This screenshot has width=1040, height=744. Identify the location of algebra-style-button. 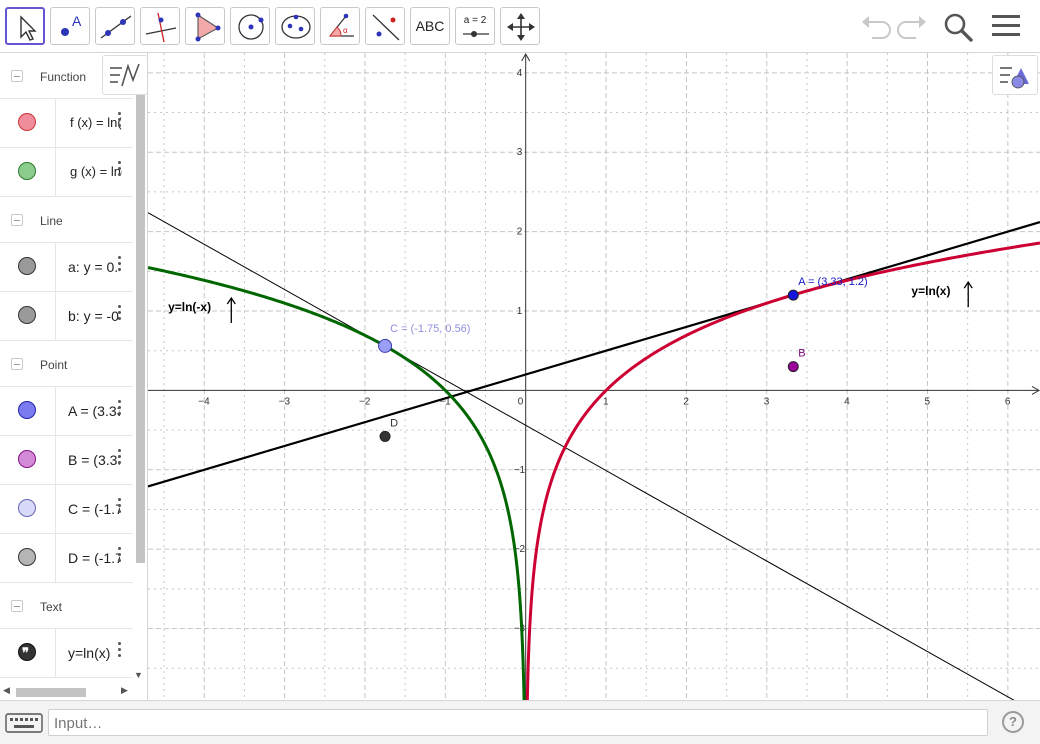
(124, 75).